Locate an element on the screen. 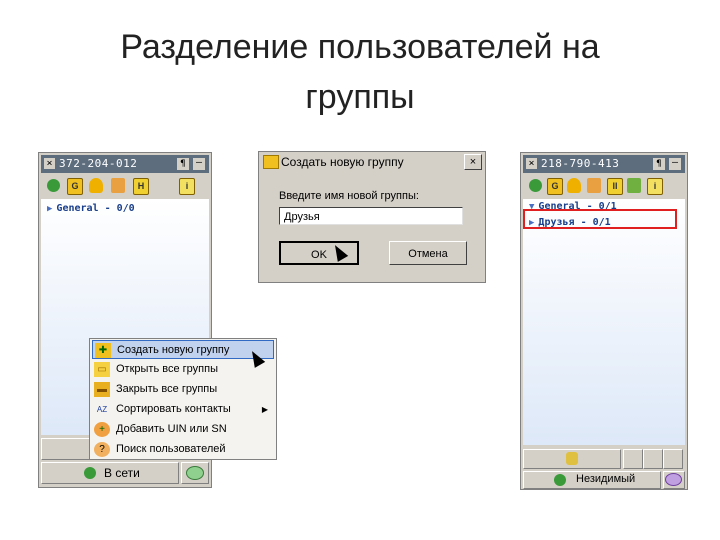 The image size is (720, 540). new-group-highlight is located at coordinates (600, 219).